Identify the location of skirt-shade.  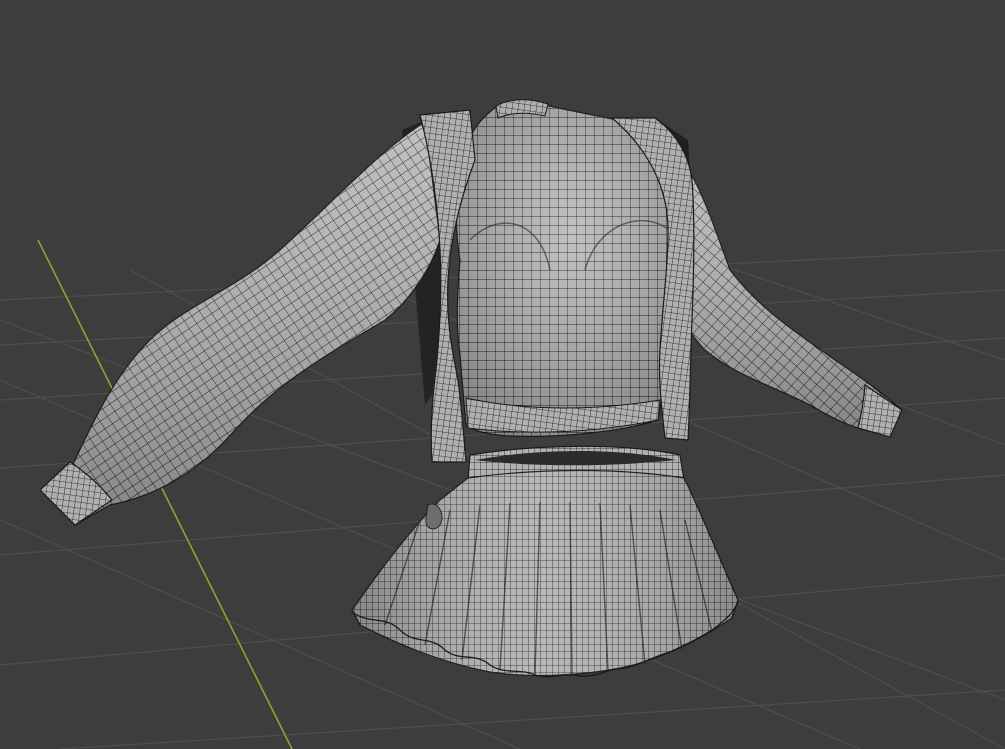
(545, 573).